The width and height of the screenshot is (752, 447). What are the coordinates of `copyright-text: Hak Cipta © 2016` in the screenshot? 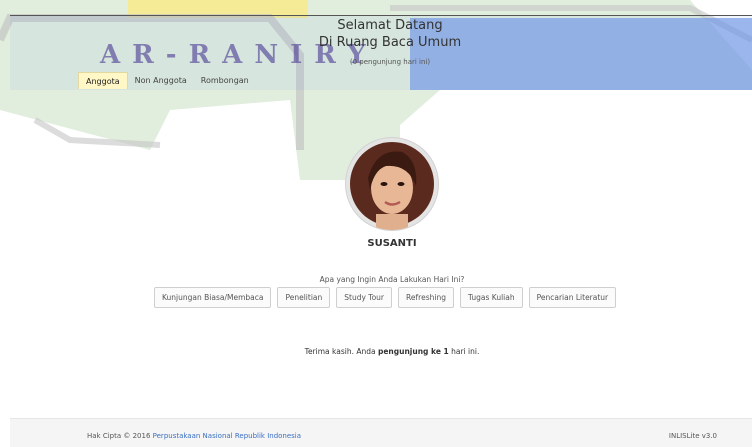 It's located at (119, 436).